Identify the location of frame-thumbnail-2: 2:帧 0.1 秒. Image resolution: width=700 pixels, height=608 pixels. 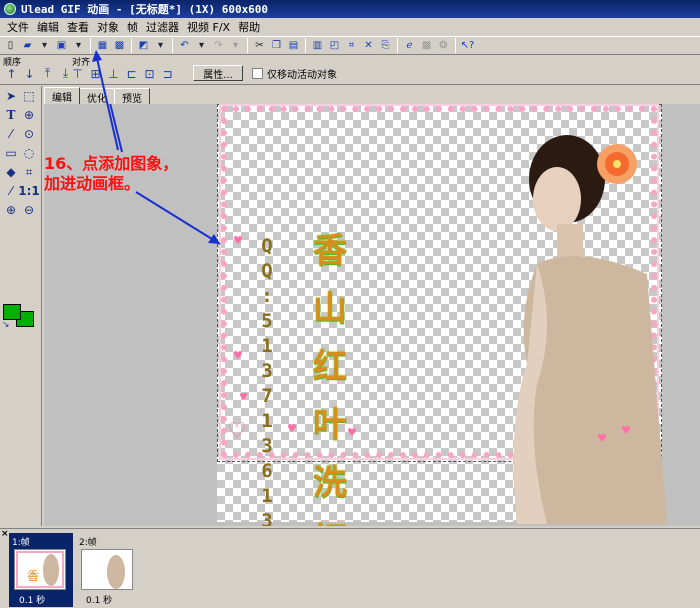
(108, 570).